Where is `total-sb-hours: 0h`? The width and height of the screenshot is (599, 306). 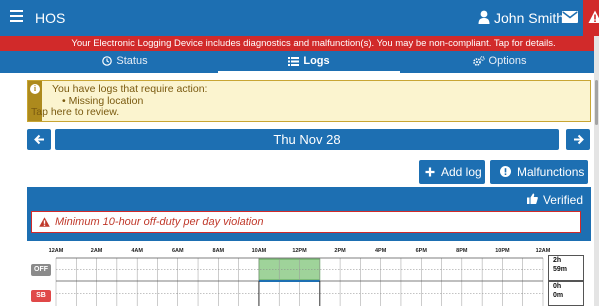 total-sb-hours: 0h is located at coordinates (557, 286).